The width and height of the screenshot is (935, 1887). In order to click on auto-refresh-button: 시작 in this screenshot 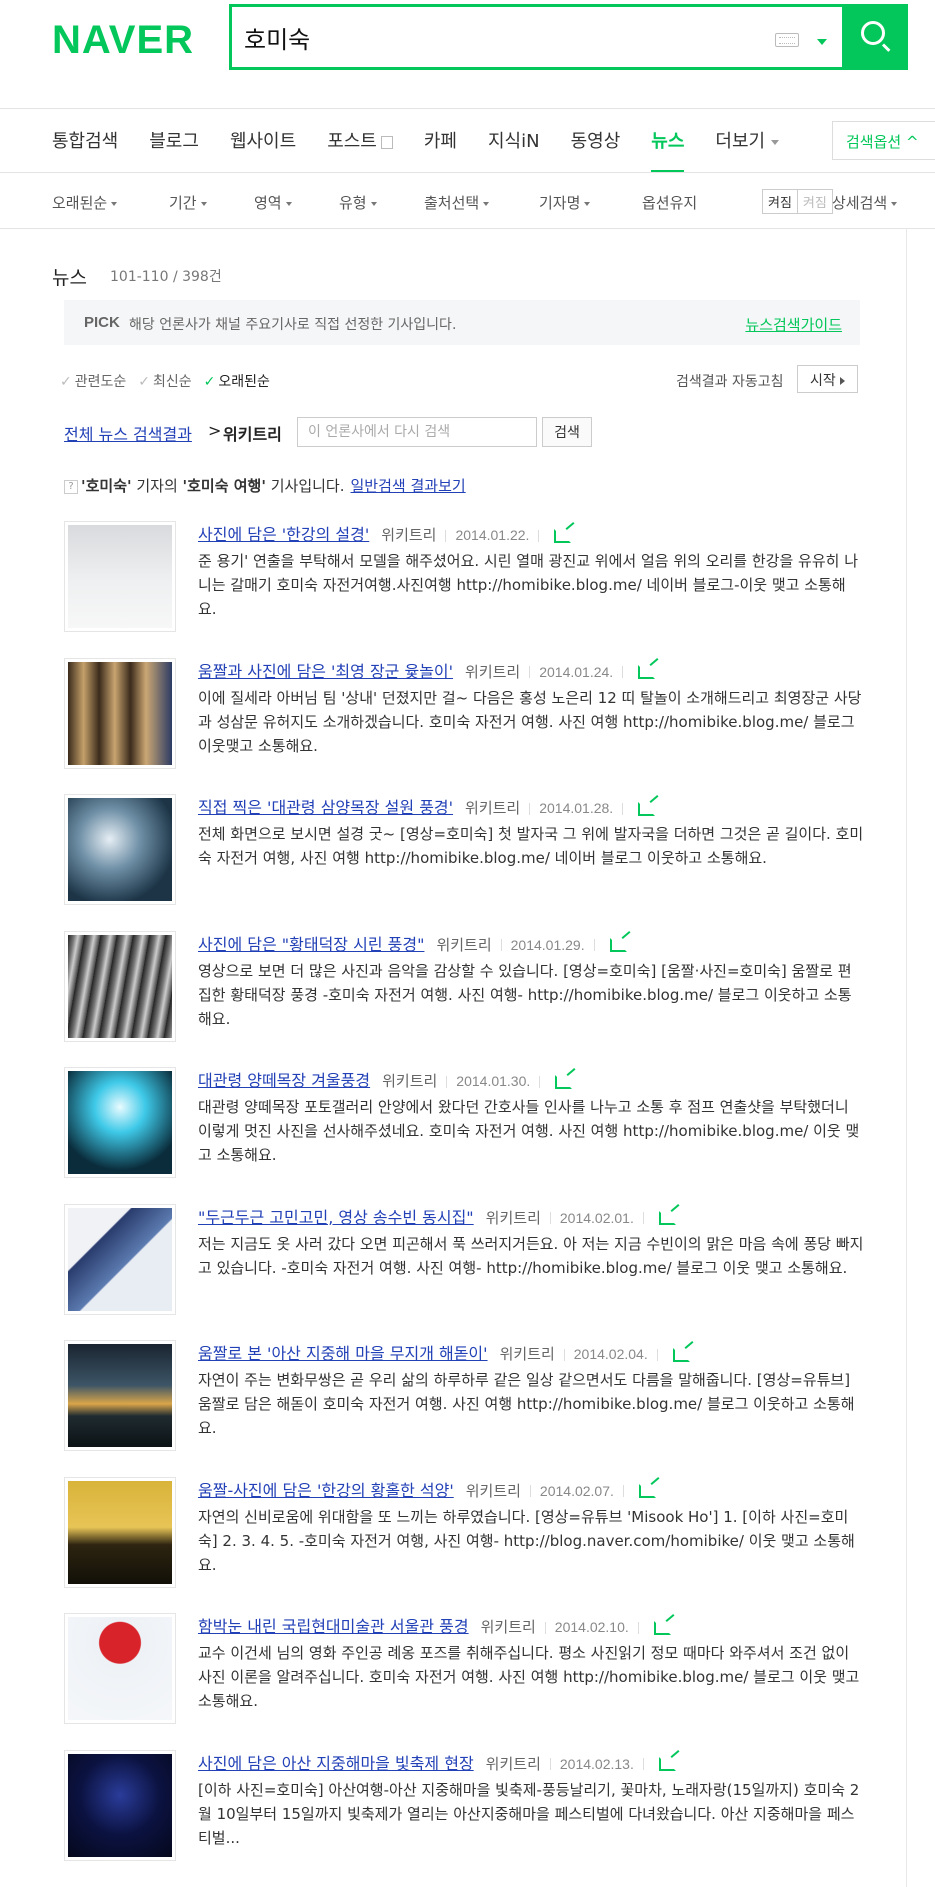, I will do `click(827, 379)`.